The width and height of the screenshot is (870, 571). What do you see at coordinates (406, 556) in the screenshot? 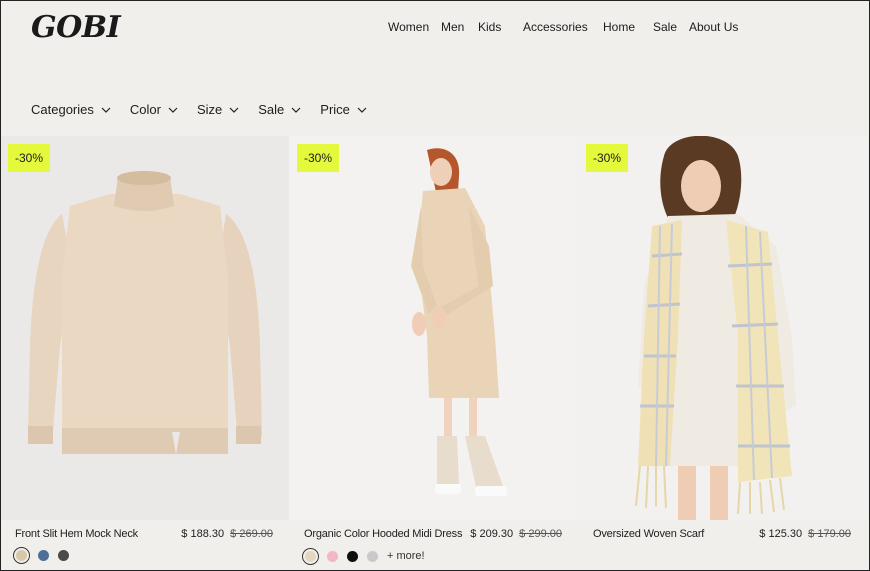
I see `more-colors-link: + more!` at bounding box center [406, 556].